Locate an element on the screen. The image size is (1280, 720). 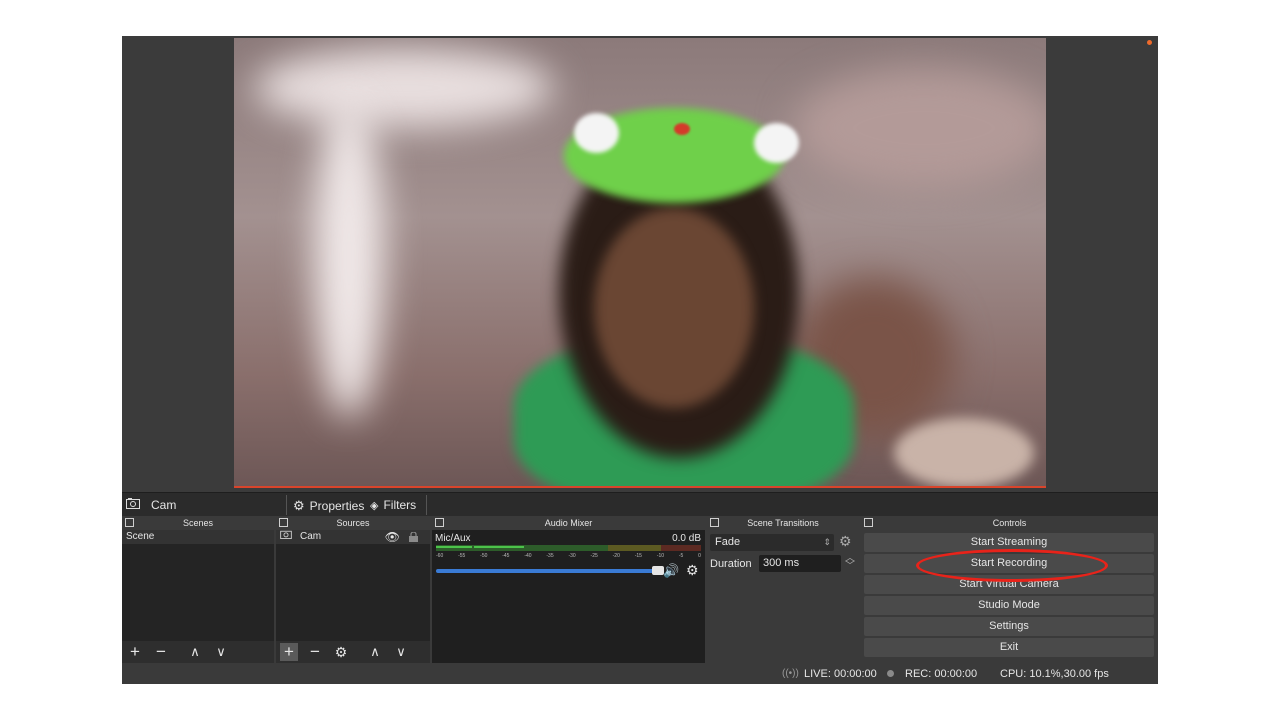
scene-transitions-title-bar: Scene Transitions is located at coordinates (783, 523).